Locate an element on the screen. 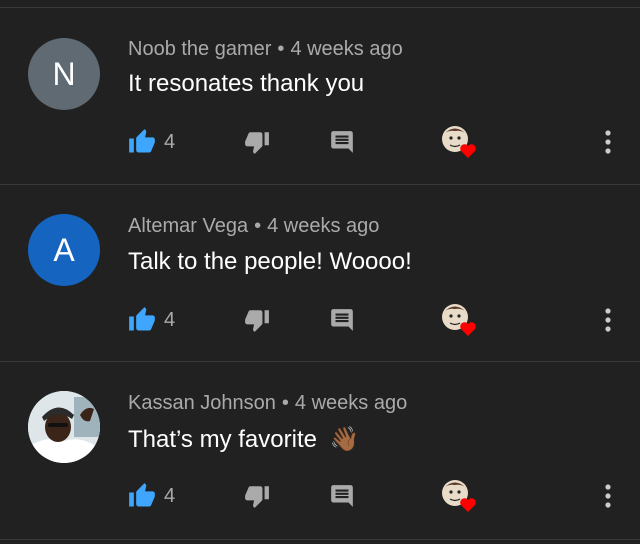 This screenshot has height=544, width=640. comment-meta: Altemar Vega • 4 weeks ago is located at coordinates (253, 226).